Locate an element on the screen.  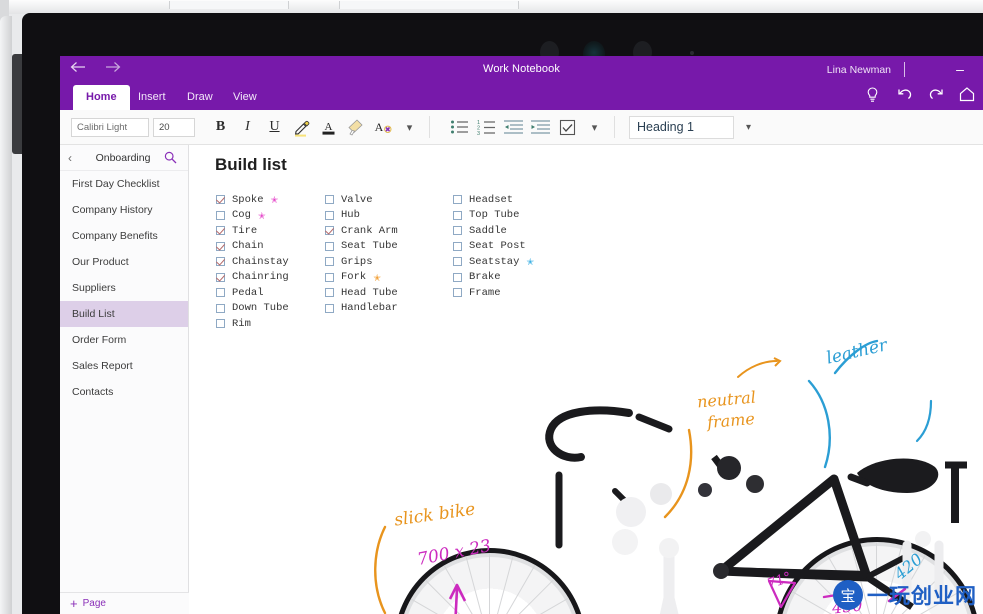
status-led is located at coordinates (692, 53).